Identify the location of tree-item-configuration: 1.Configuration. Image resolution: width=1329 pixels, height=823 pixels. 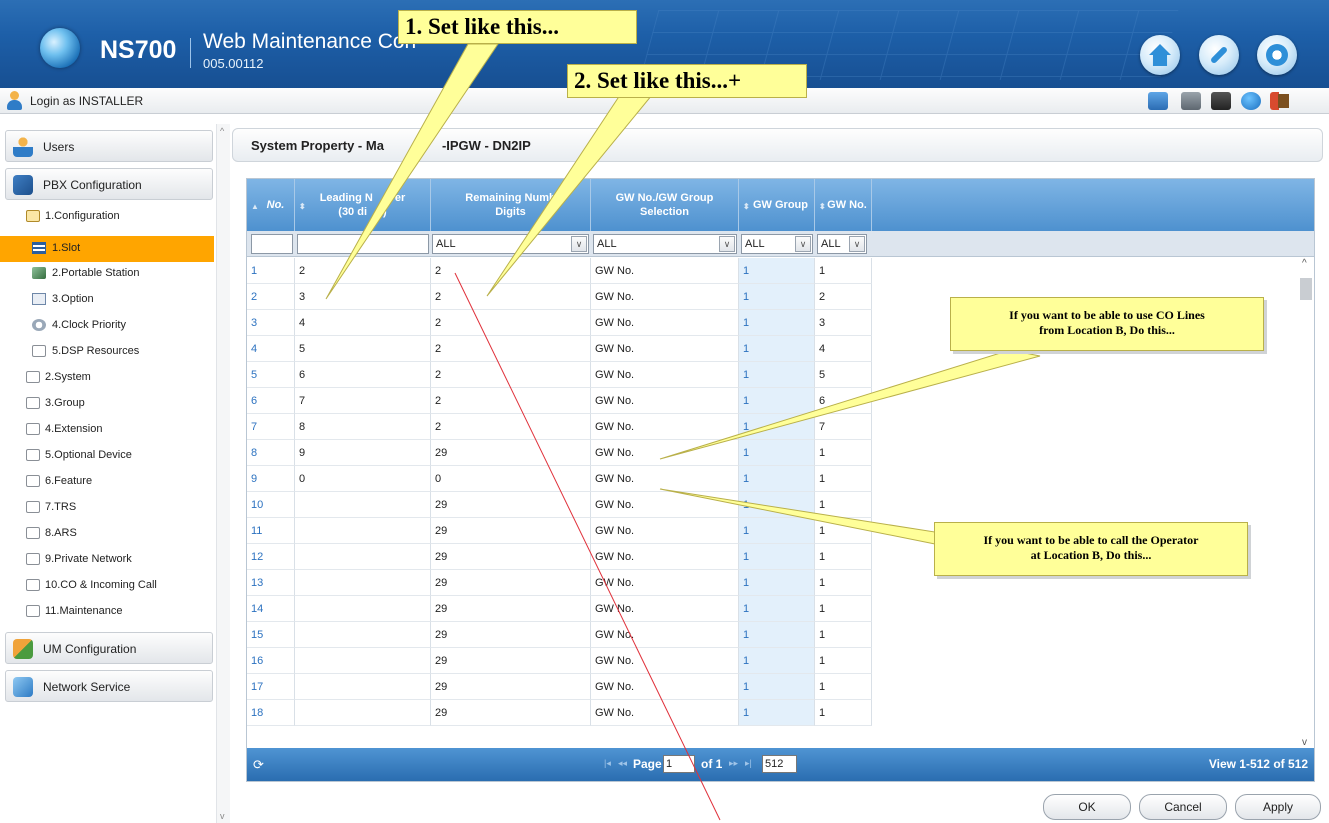
(107, 217).